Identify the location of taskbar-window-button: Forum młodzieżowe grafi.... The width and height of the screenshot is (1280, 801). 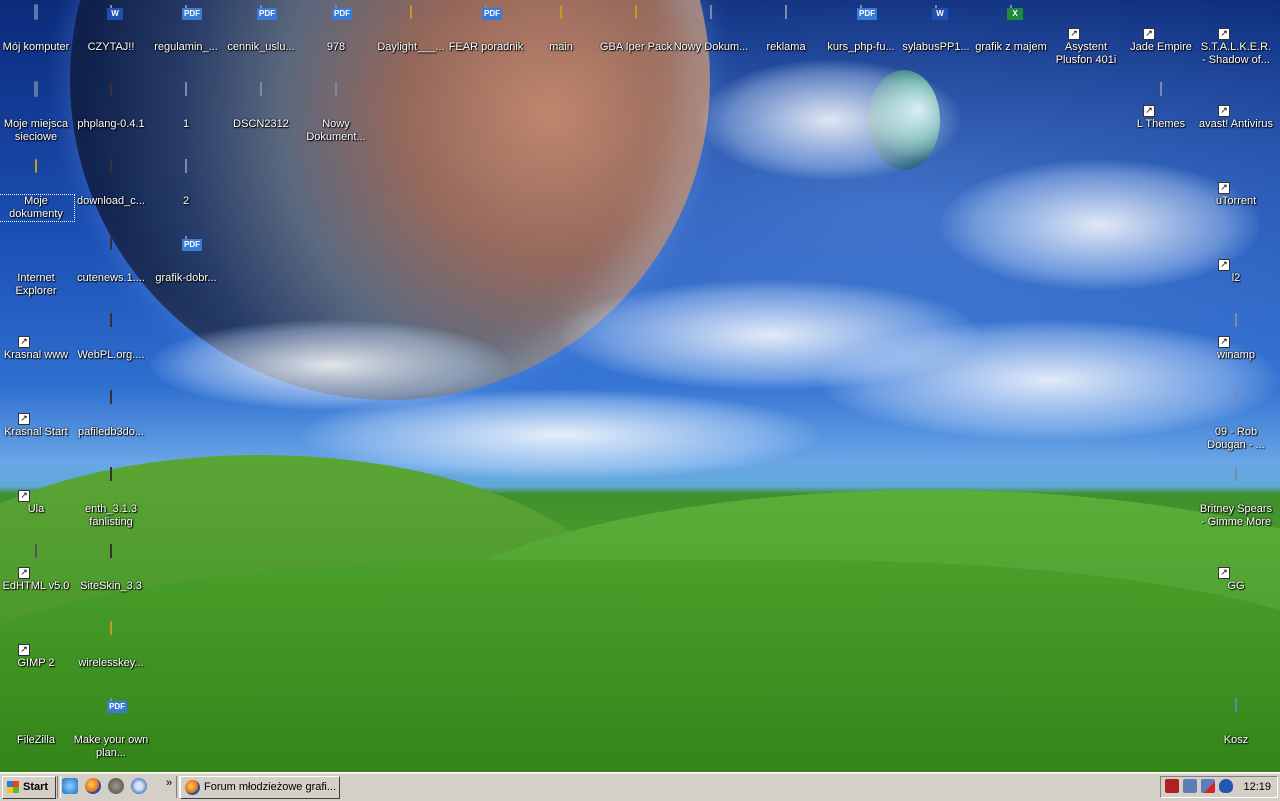
(260, 787).